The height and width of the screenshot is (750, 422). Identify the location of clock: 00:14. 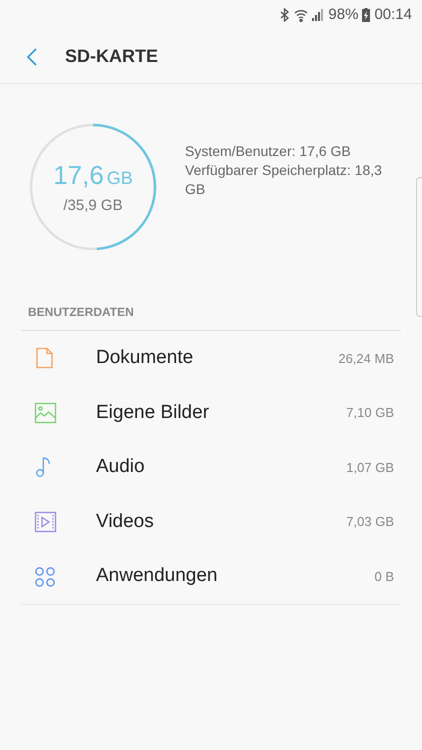
(393, 14).